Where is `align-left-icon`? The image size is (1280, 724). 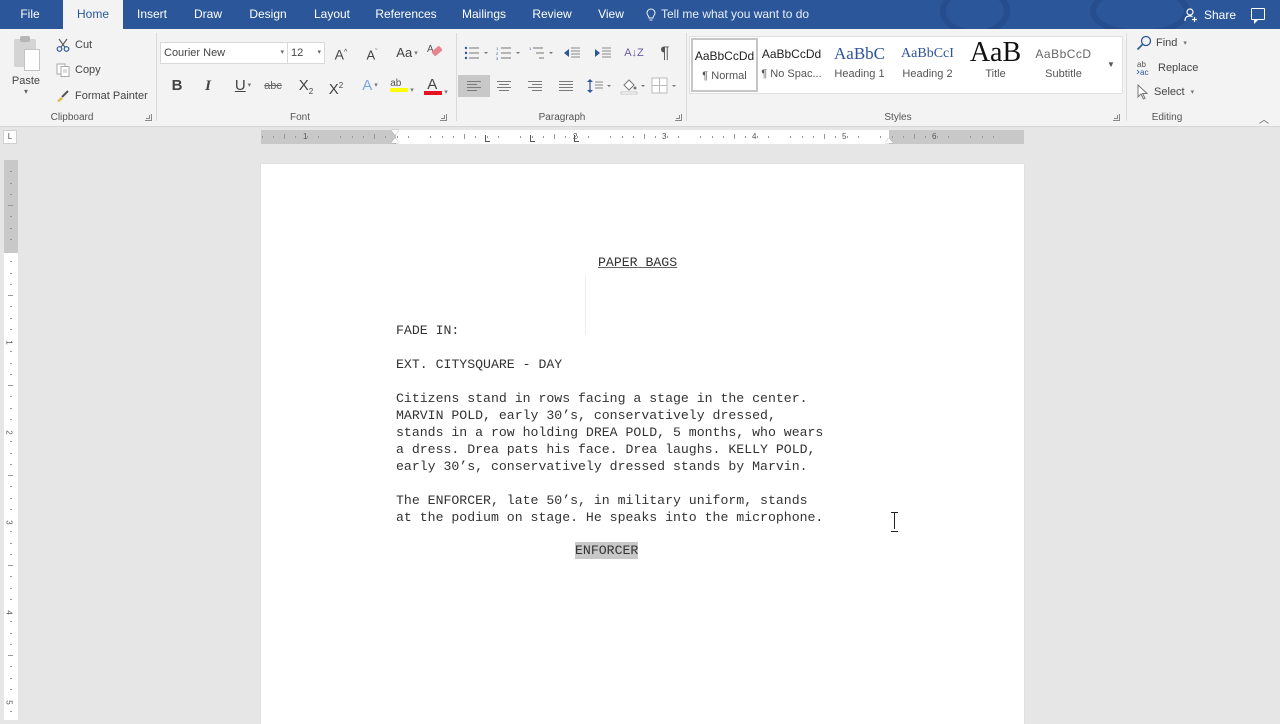
align-left-icon is located at coordinates (474, 86).